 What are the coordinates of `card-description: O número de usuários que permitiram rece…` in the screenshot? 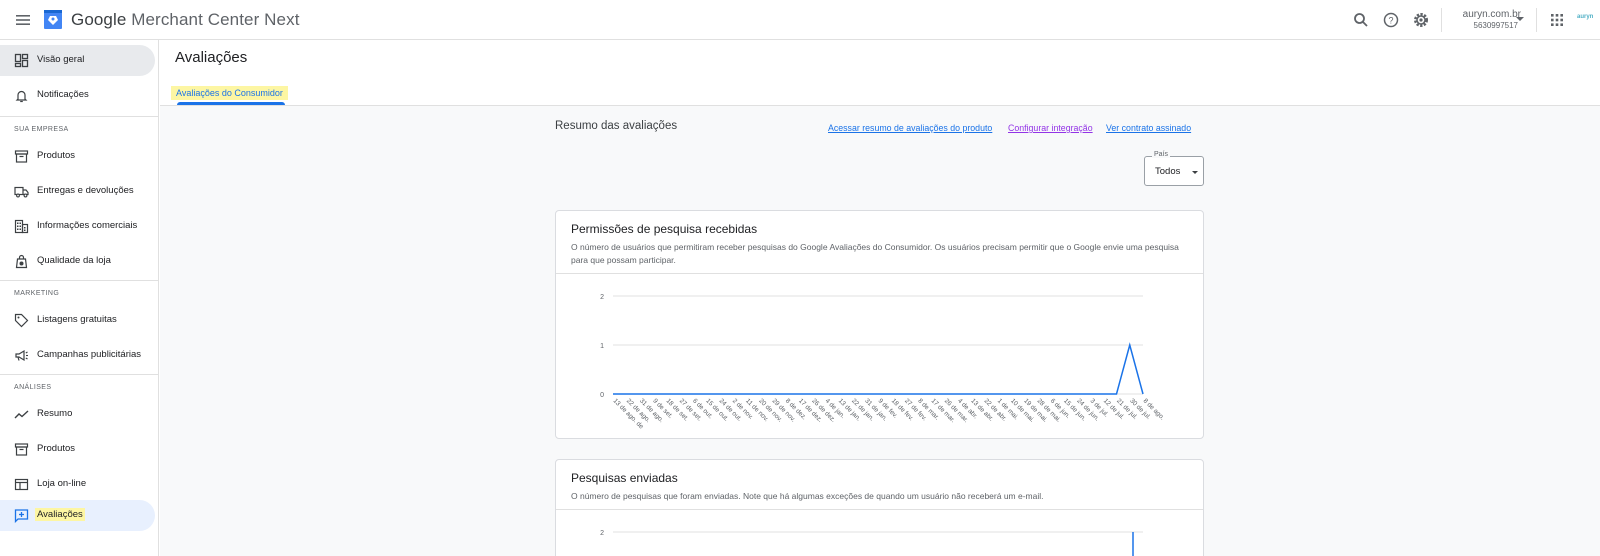 It's located at (875, 253).